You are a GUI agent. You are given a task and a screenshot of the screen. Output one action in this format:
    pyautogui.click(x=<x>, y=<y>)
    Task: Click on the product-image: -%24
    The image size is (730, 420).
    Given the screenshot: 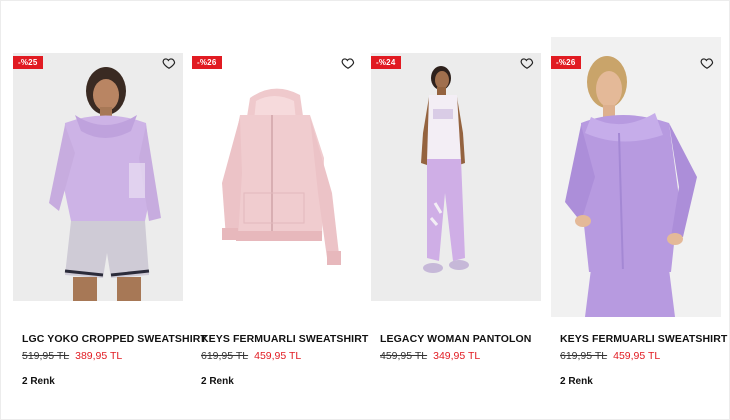 What is the action you would take?
    pyautogui.click(x=456, y=177)
    